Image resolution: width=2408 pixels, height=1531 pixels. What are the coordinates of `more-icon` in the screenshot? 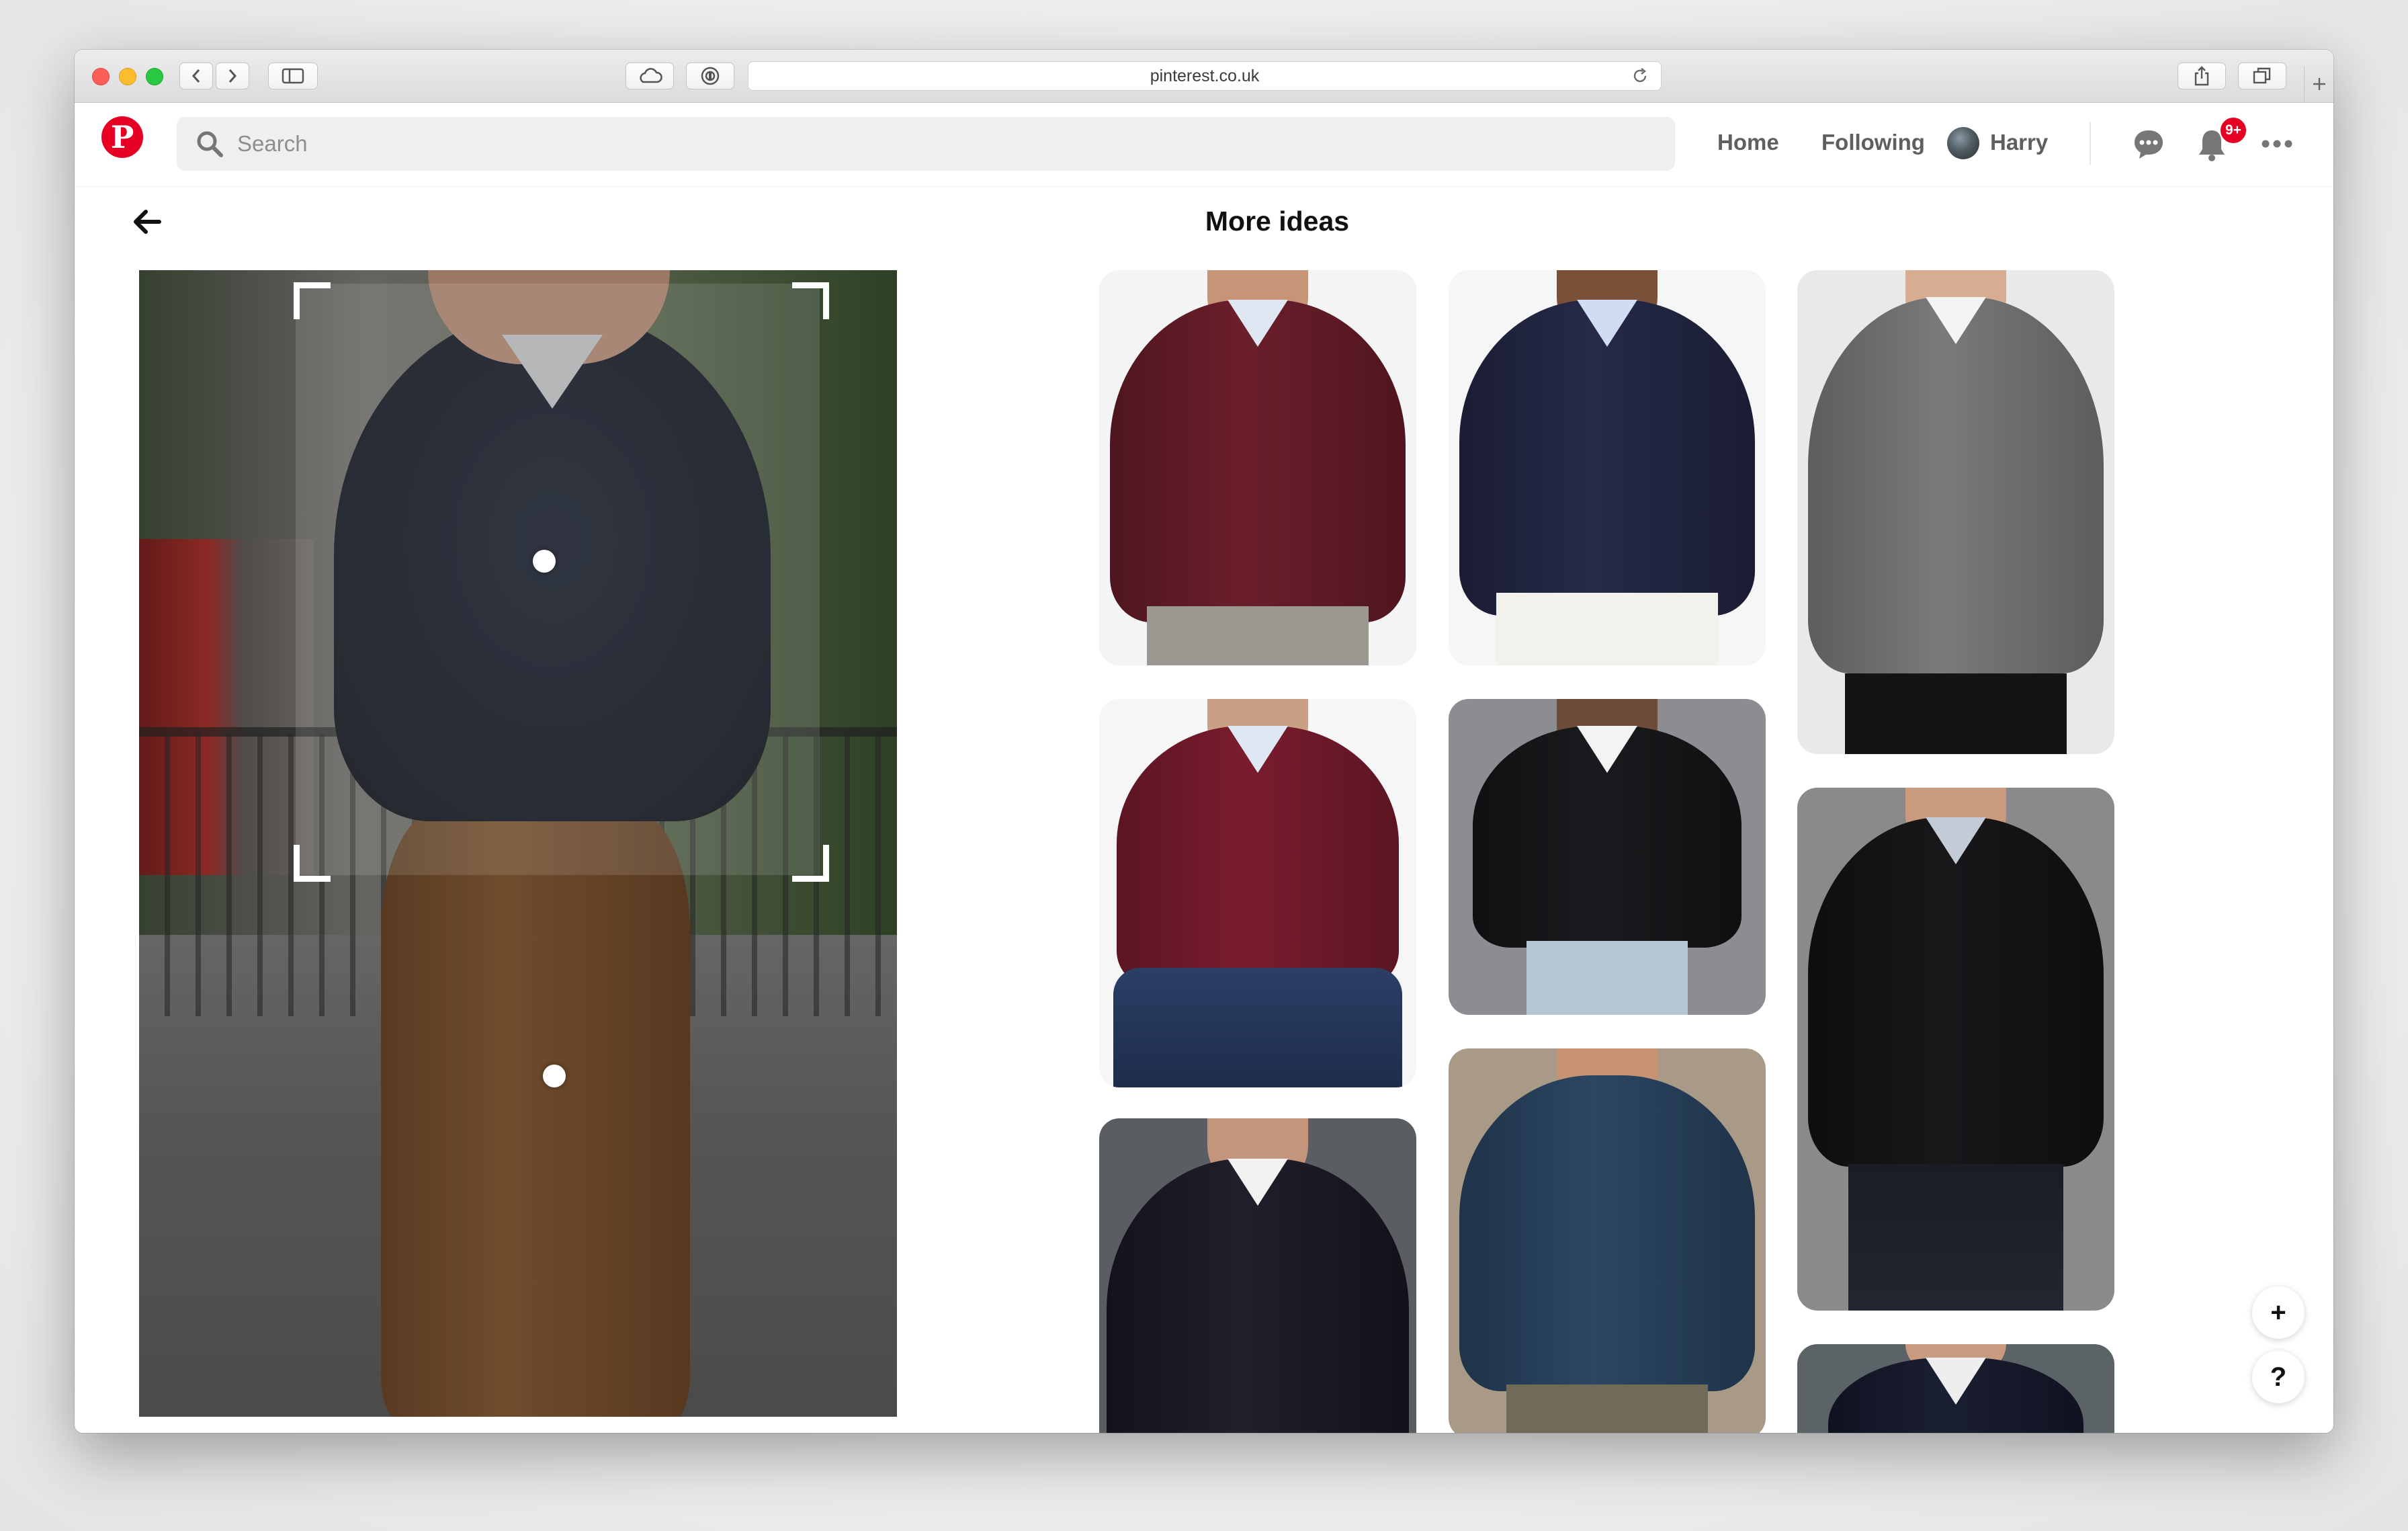 It's located at (2277, 144).